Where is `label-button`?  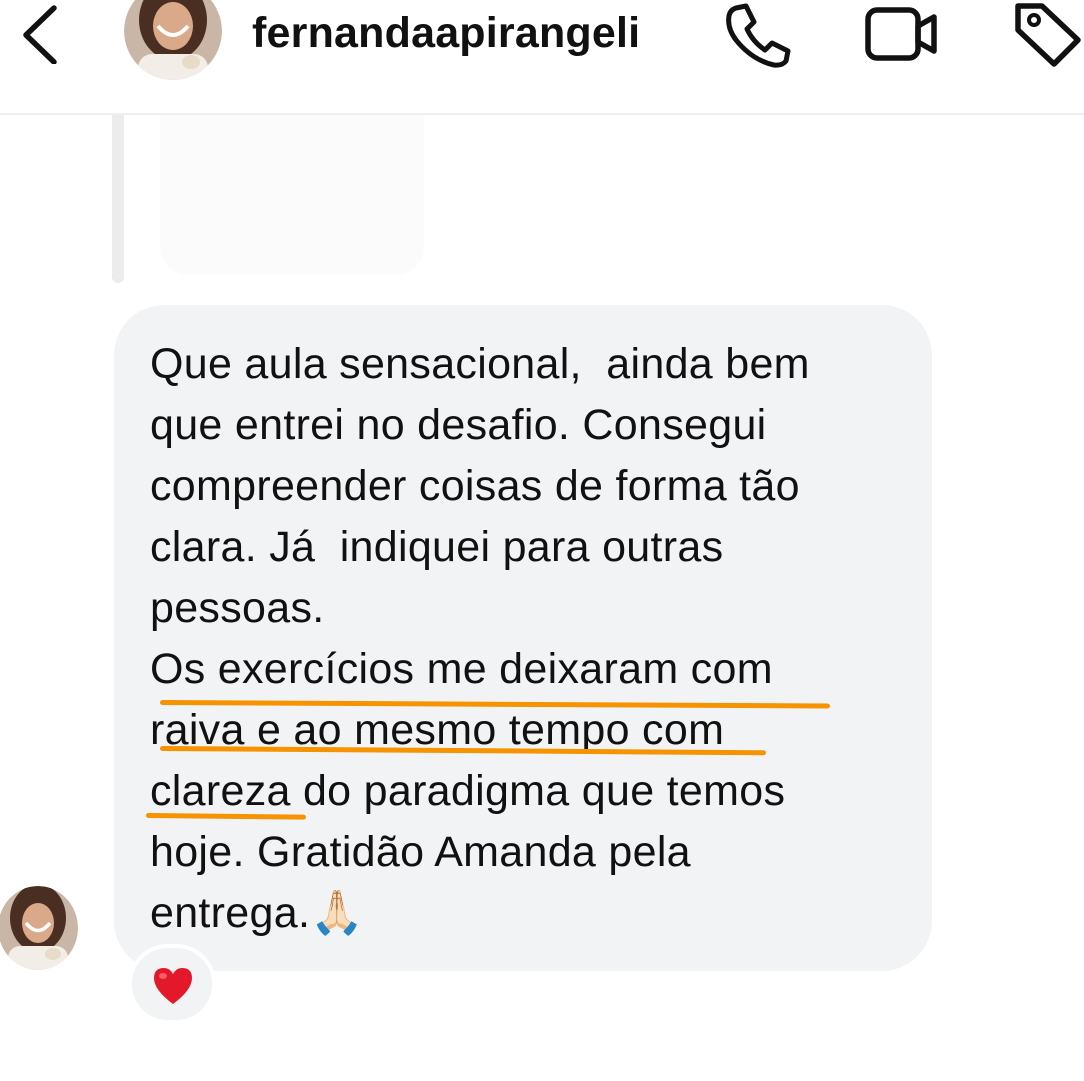 label-button is located at coordinates (1045, 34).